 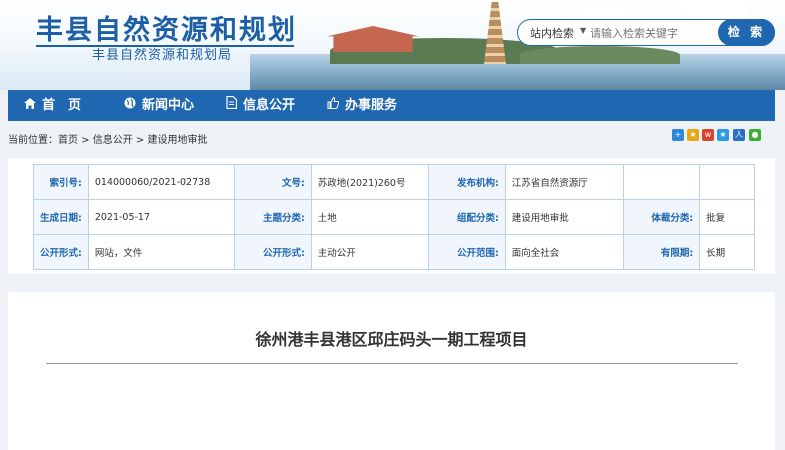 What do you see at coordinates (564, 182) in the screenshot?
I see `meta-value: 江苏省自然资源厅` at bounding box center [564, 182].